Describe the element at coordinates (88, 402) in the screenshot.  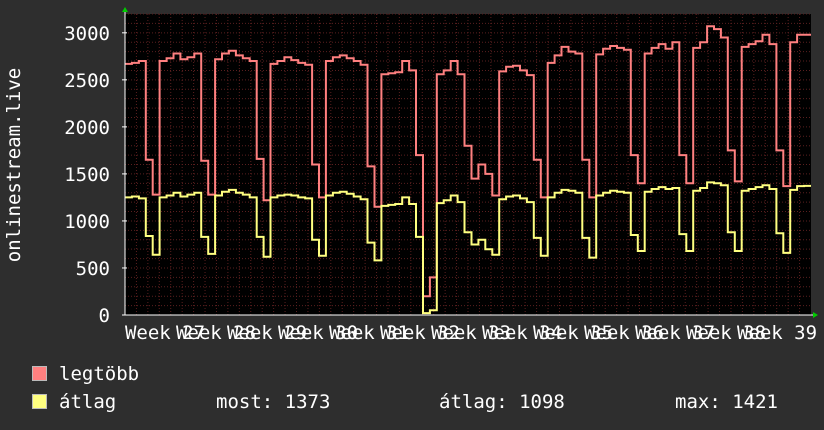
I see `legend-label-avg: átlag` at that location.